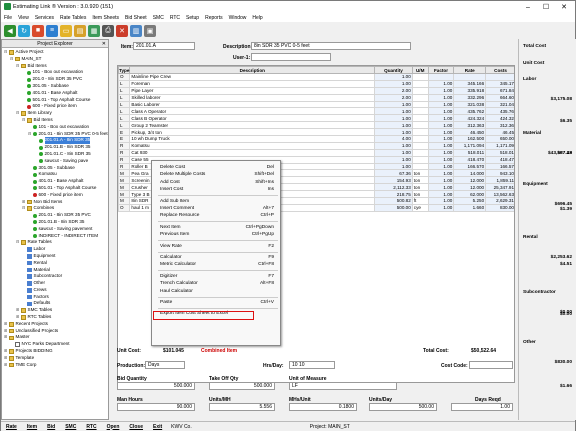  What do you see at coordinates (441, 70) in the screenshot?
I see `column-header-factor: Factor` at bounding box center [441, 70].